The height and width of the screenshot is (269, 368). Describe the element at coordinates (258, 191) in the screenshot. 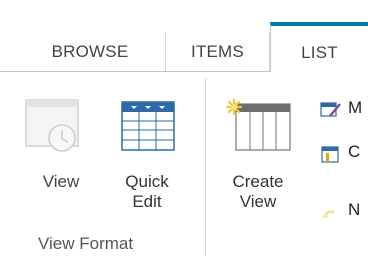

I see `create-view-label: Create View` at that location.